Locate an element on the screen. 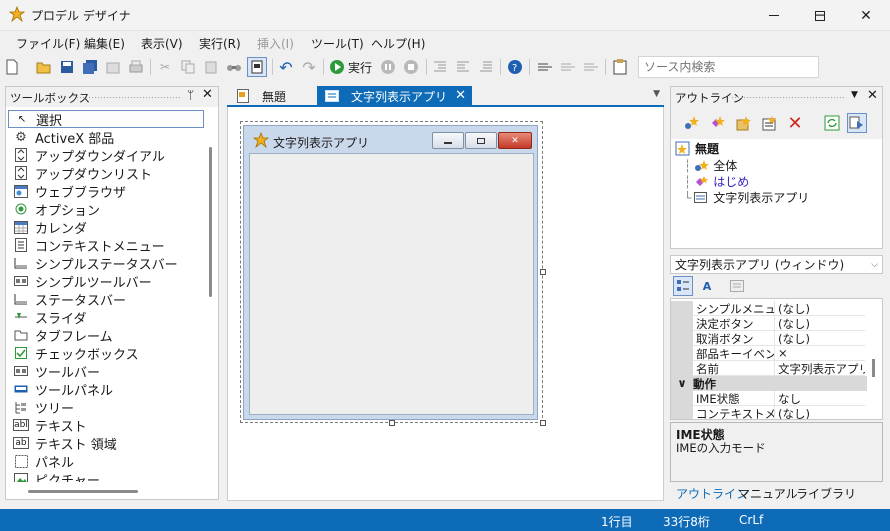 This screenshot has width=890, height=531. comment-icon is located at coordinates (486, 67).